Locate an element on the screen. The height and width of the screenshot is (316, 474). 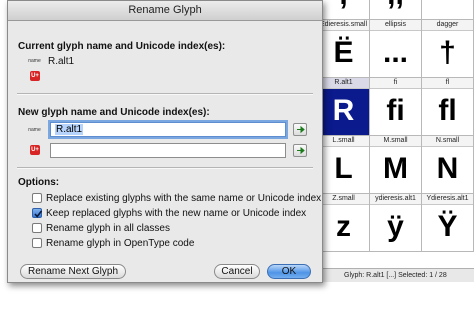
new-unicode-input is located at coordinates (168, 150).